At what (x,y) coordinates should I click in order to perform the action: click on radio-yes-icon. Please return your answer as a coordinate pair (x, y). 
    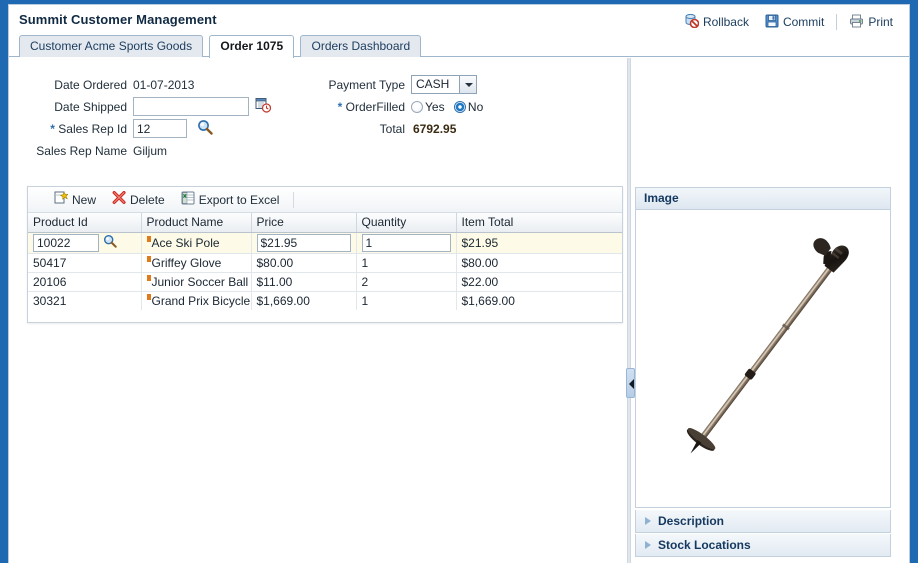
    Looking at the image, I should click on (417, 107).